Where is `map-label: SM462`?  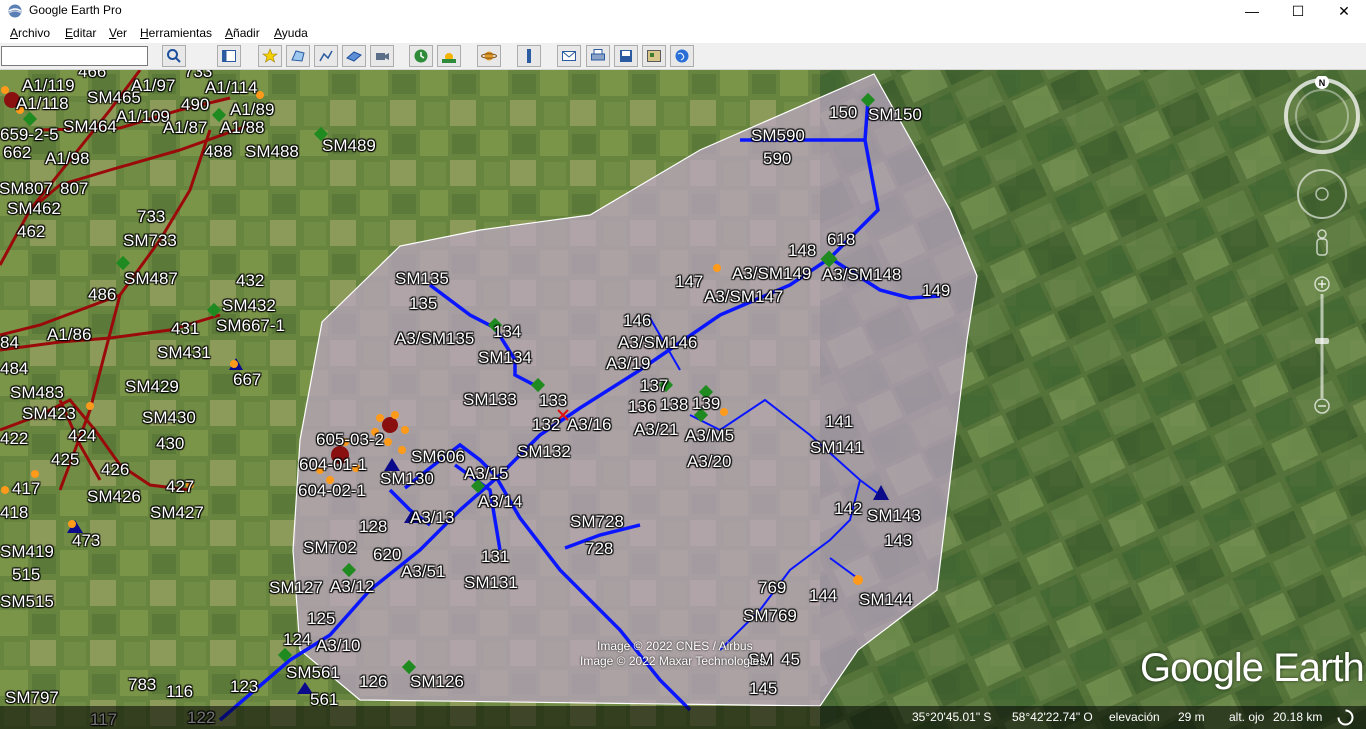
map-label: SM462 is located at coordinates (34, 208).